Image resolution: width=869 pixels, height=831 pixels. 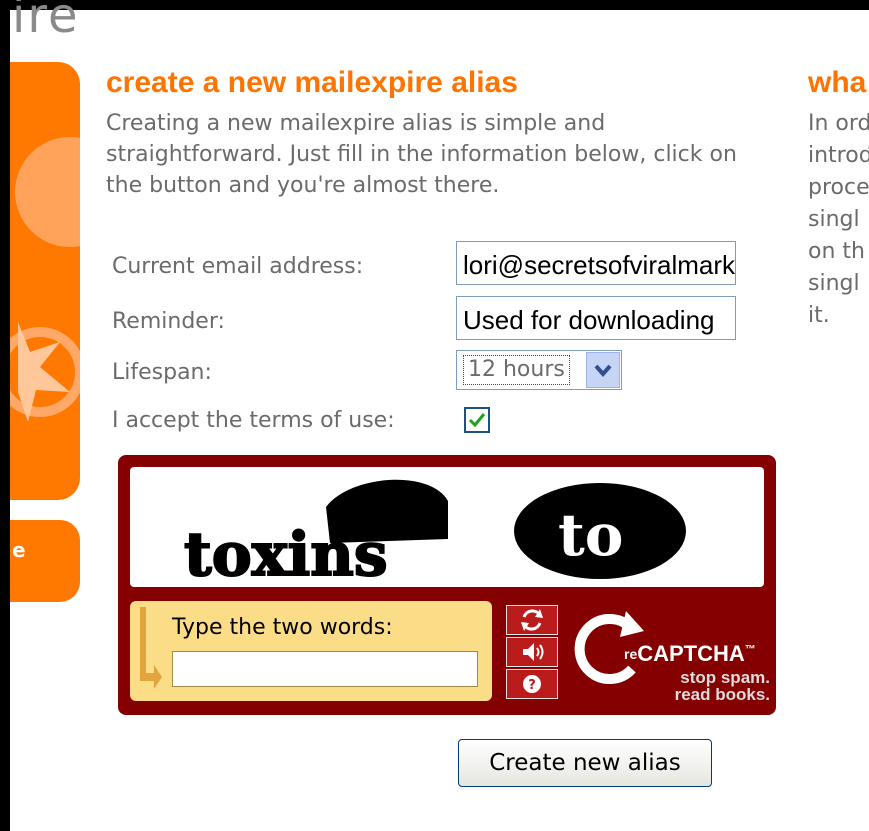 What do you see at coordinates (253, 420) in the screenshot?
I see `terms-label: I accept the terms of use:` at bounding box center [253, 420].